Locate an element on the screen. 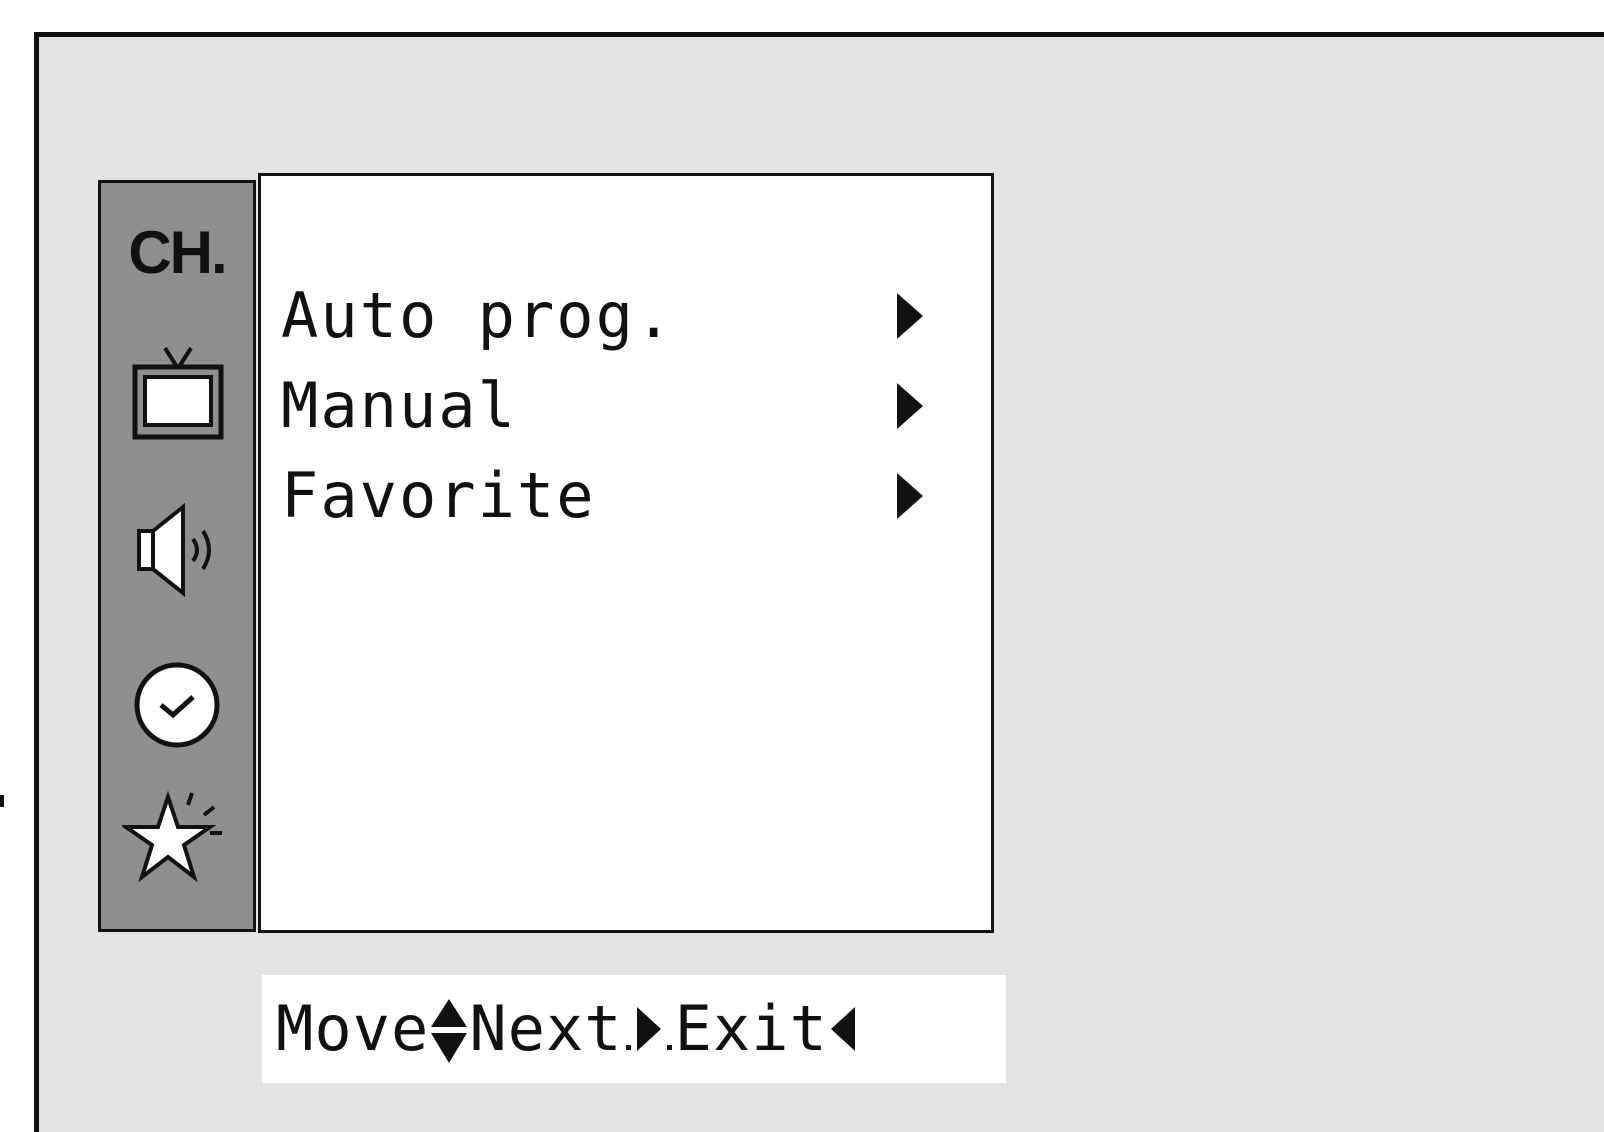  channel-category-label: CH. is located at coordinates (177, 252).